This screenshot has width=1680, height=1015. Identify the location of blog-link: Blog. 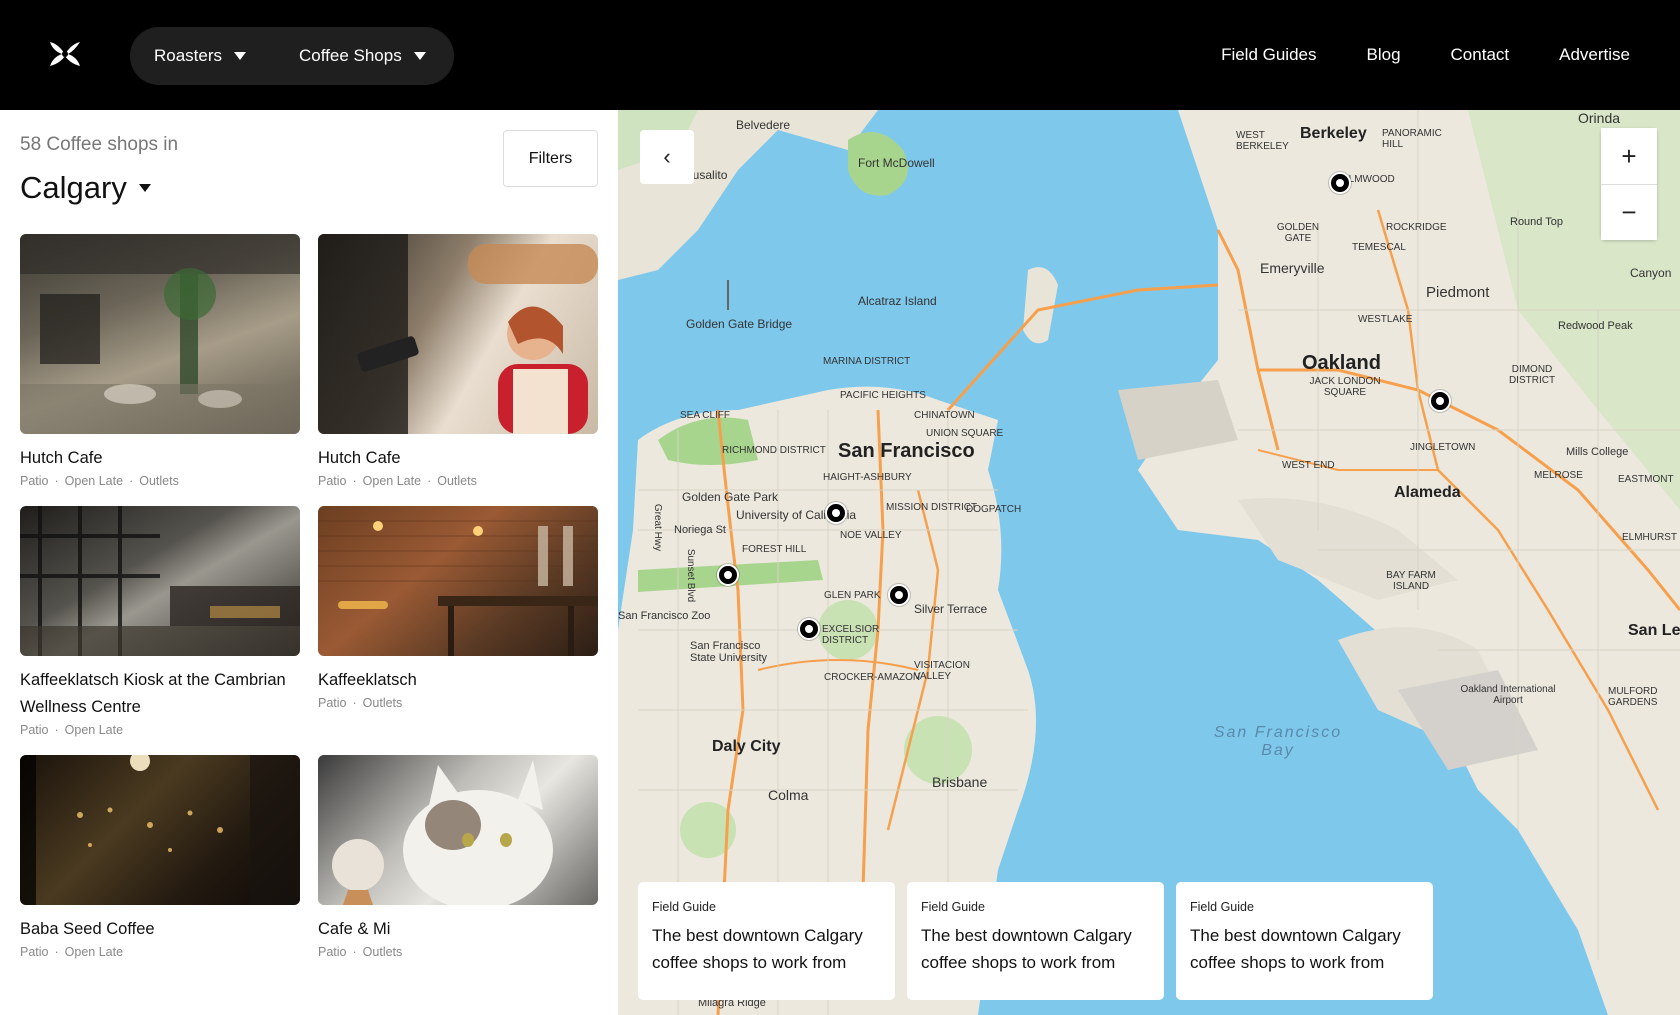
(1384, 55).